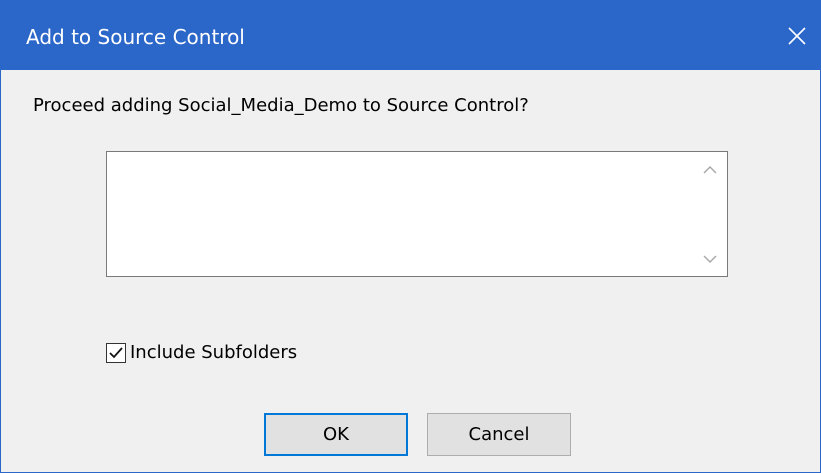 The width and height of the screenshot is (821, 473). Describe the element at coordinates (410, 35) in the screenshot. I see `title-bar: Add to Source Control` at that location.